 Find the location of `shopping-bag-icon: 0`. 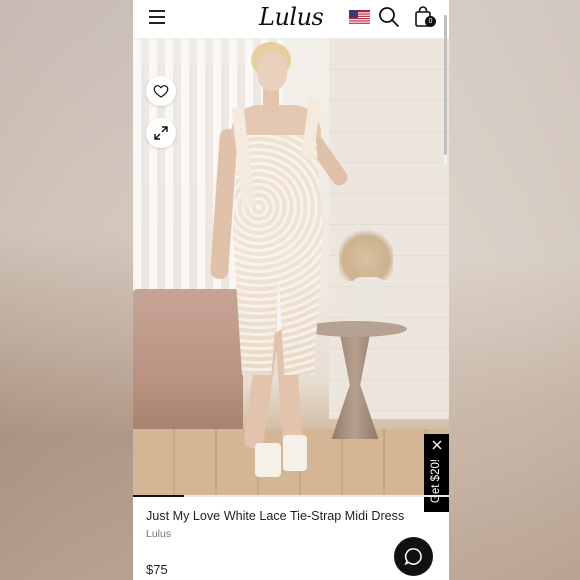

shopping-bag-icon: 0 is located at coordinates (426, 18).